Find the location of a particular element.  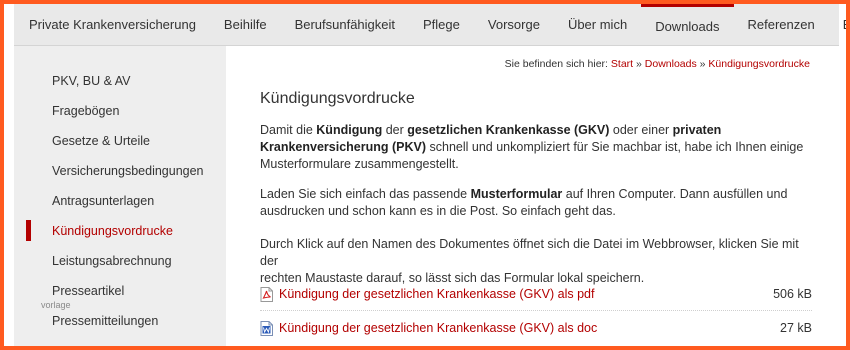

nav-item-ueber-mich: Über mich is located at coordinates (597, 25).